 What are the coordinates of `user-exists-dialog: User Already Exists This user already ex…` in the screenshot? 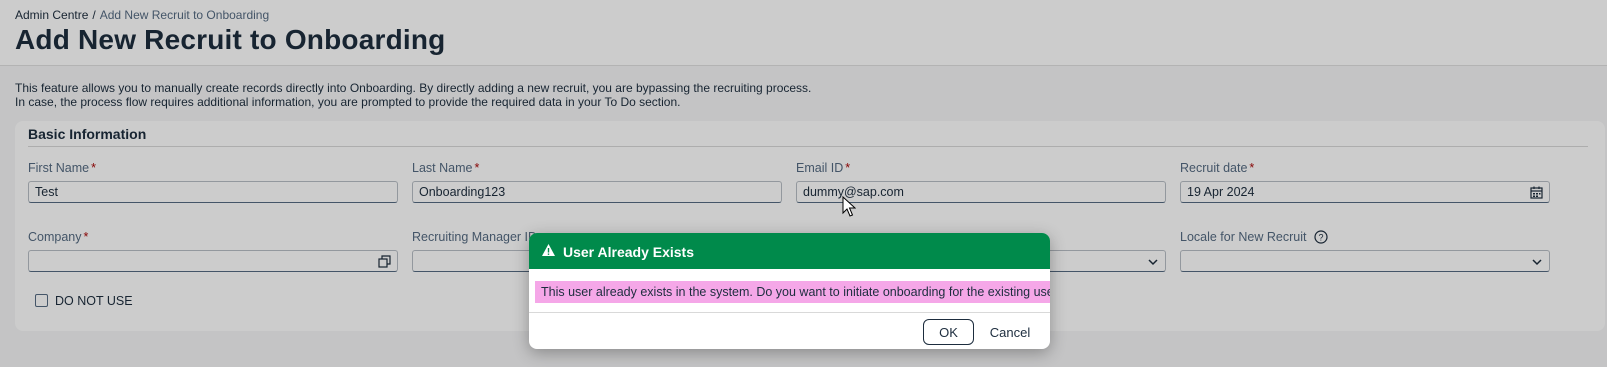 It's located at (789, 291).